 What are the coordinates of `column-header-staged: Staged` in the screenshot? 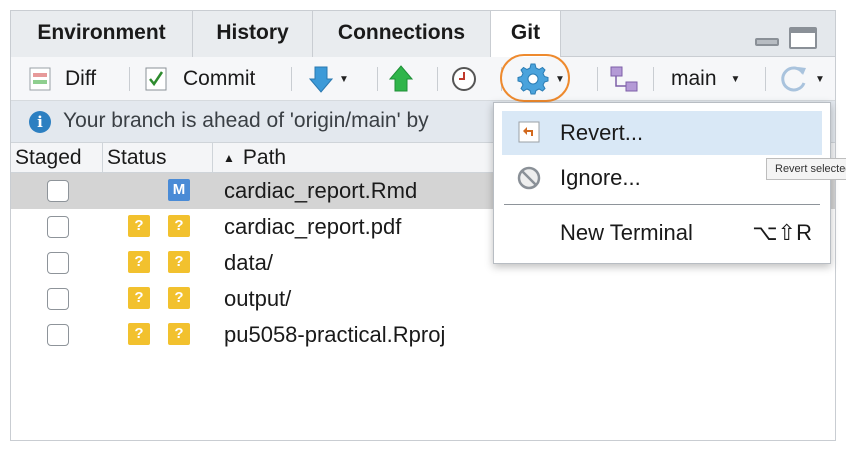 It's located at (57, 158).